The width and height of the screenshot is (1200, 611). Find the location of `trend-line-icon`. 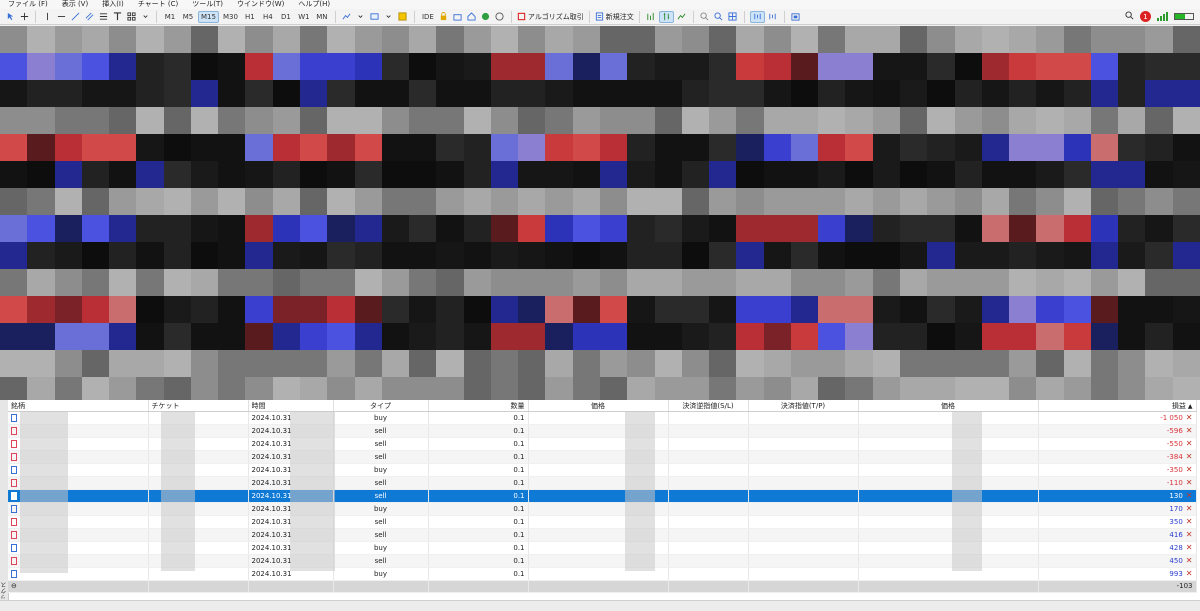

trend-line-icon is located at coordinates (75, 17).